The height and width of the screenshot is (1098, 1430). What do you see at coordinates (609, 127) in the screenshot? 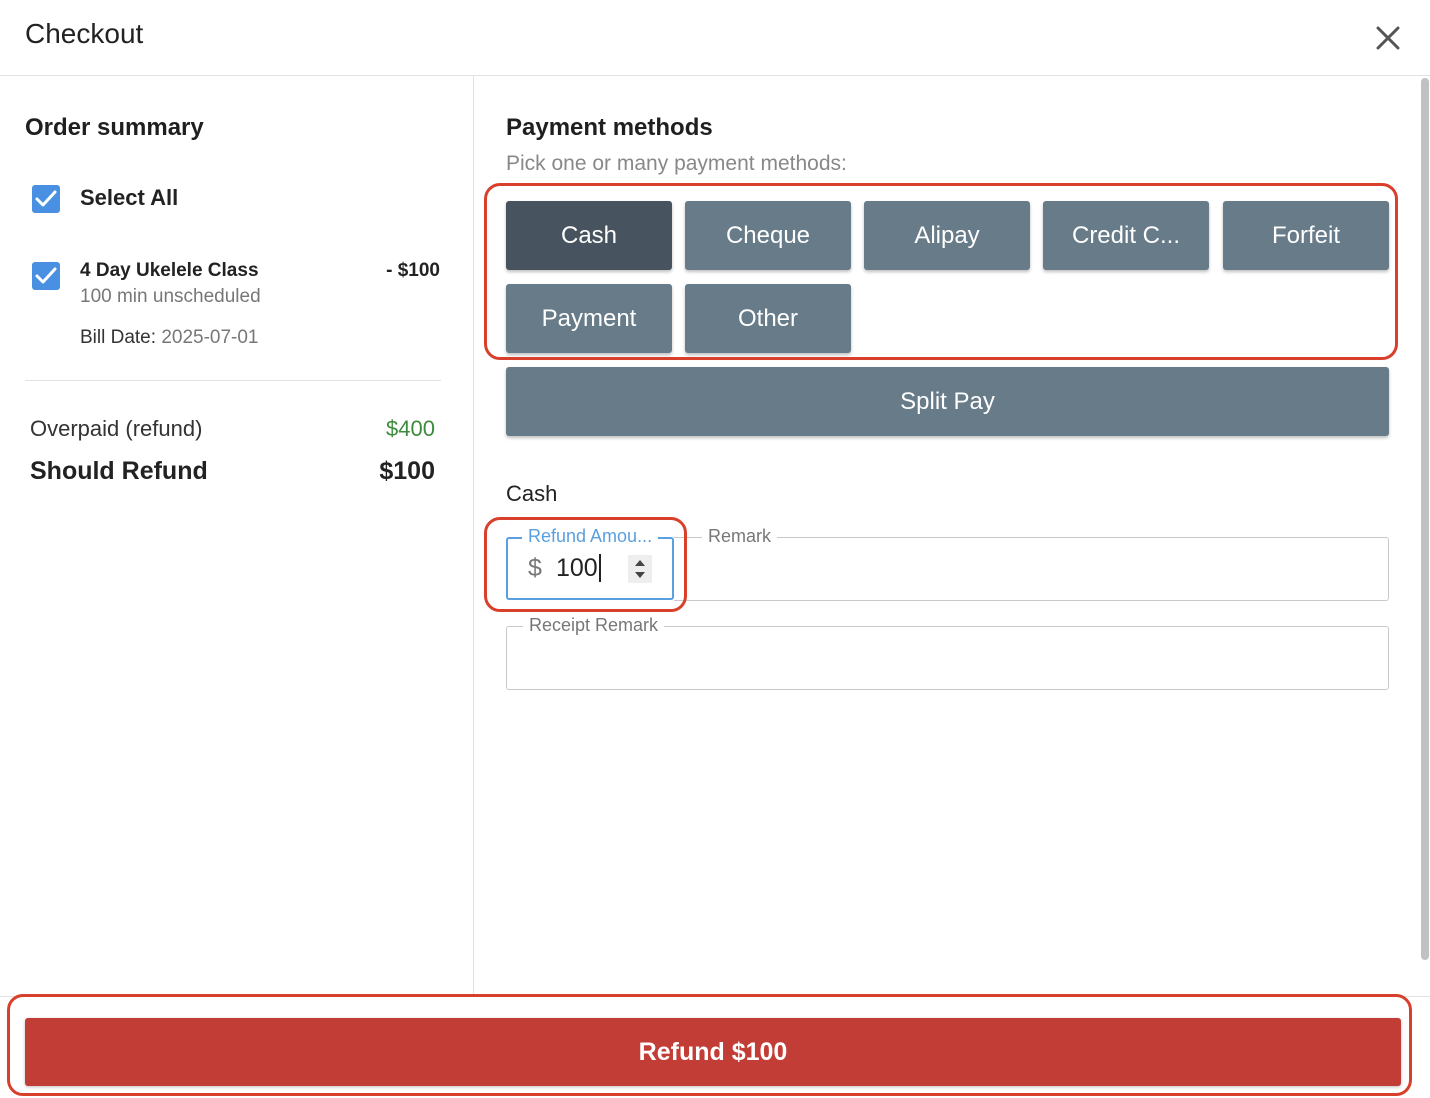
I see `payment-methods-title: Payment methods` at bounding box center [609, 127].